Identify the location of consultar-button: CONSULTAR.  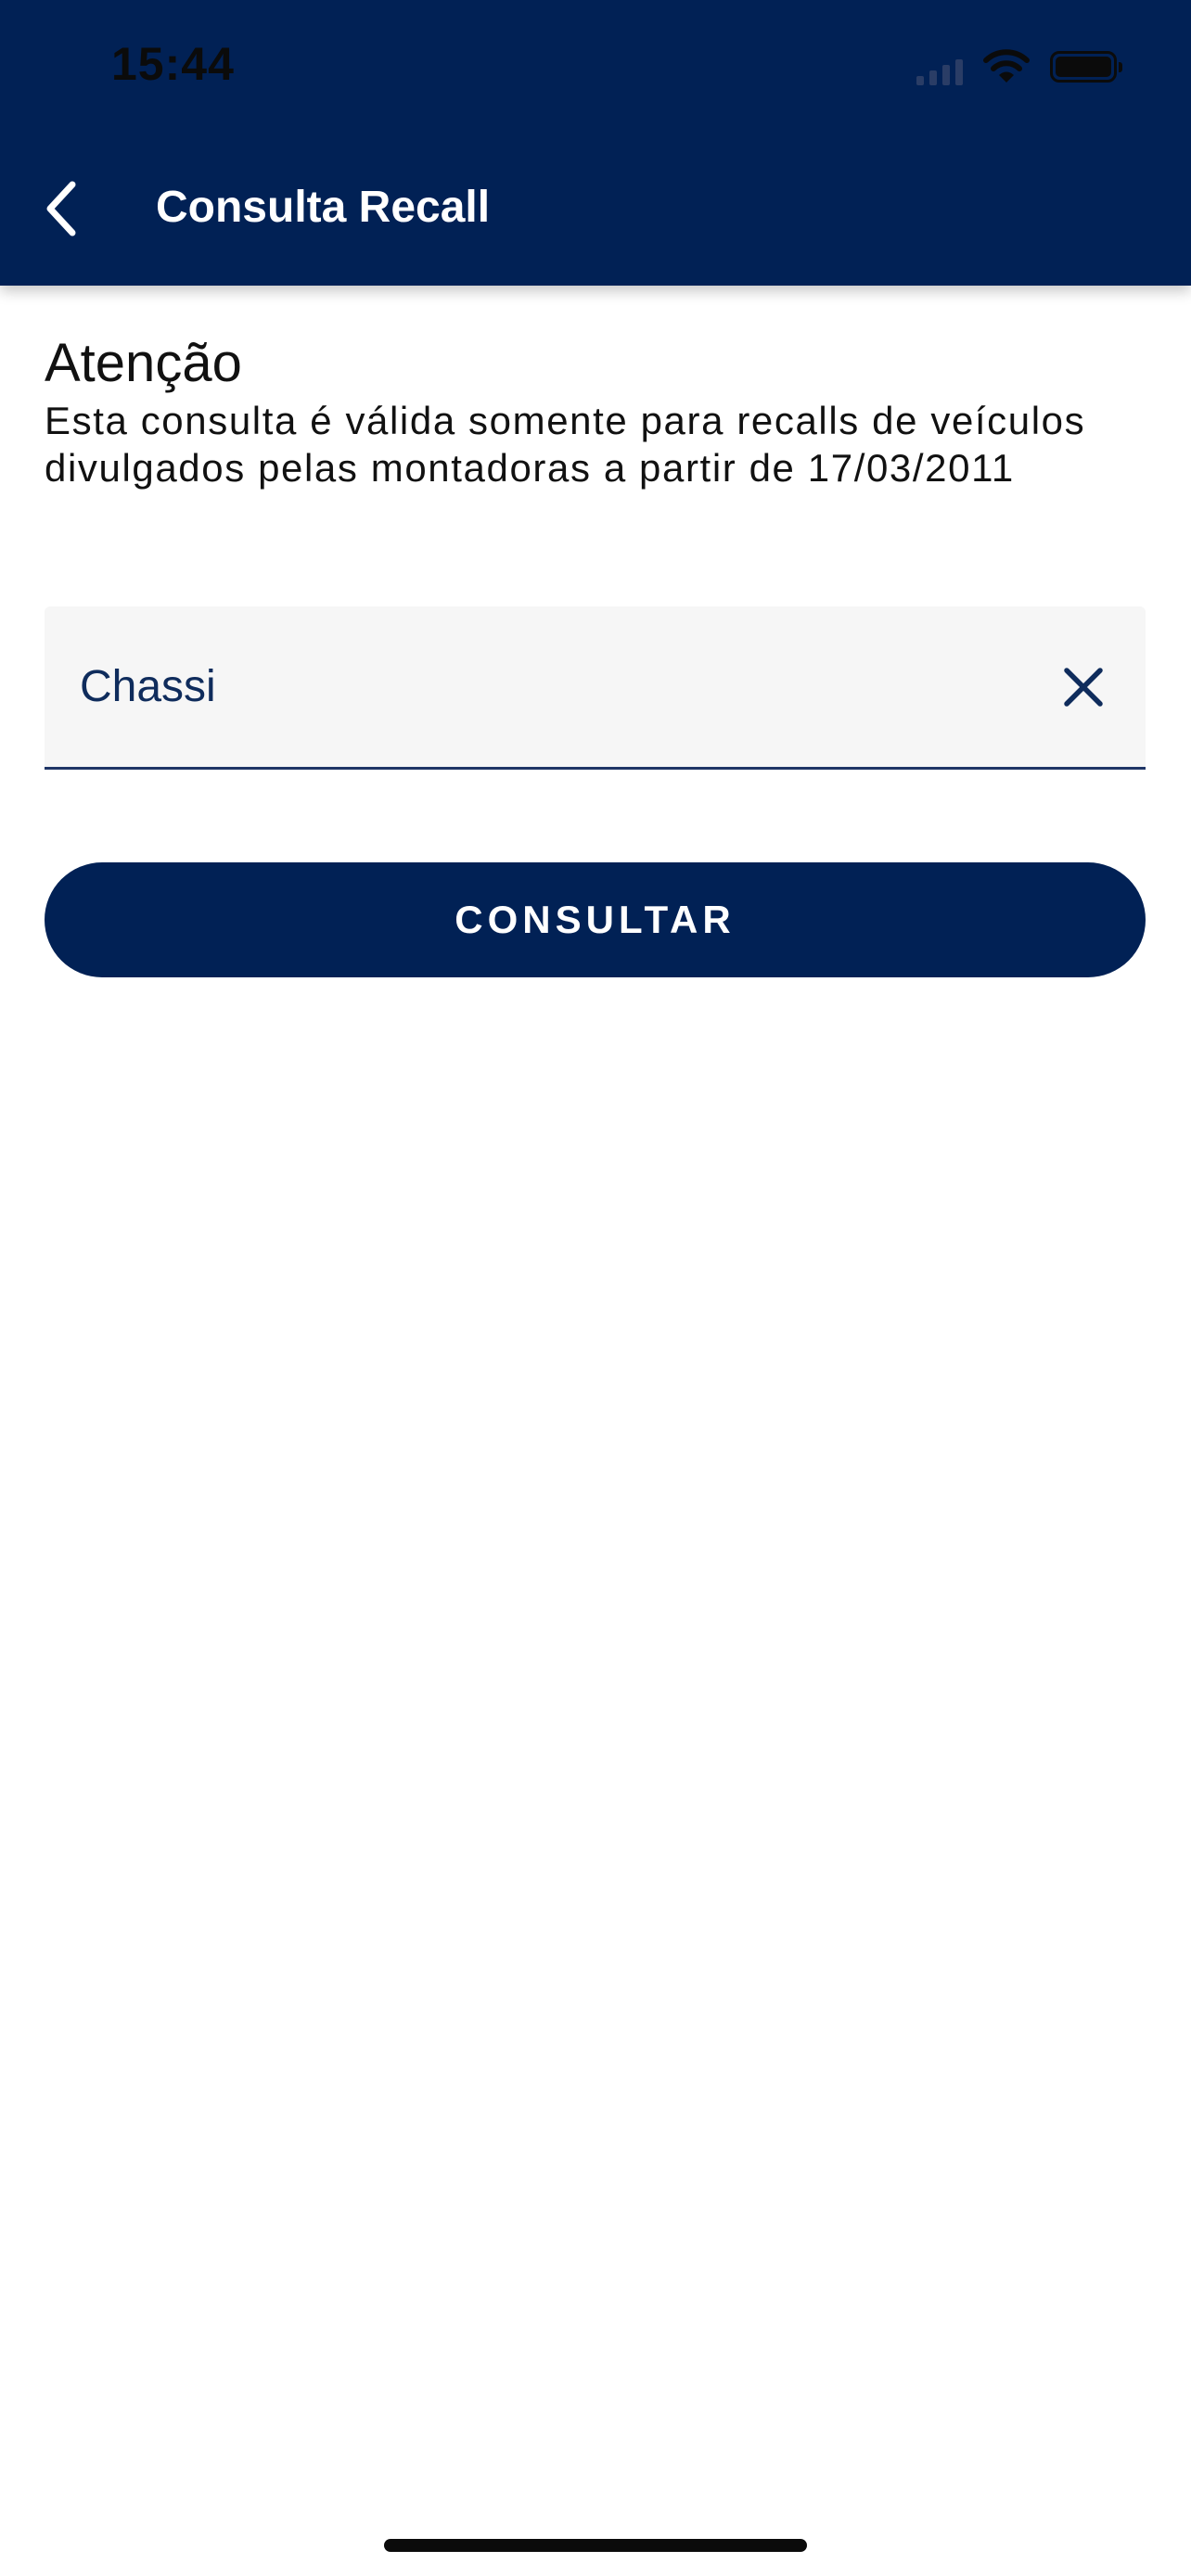
(595, 920).